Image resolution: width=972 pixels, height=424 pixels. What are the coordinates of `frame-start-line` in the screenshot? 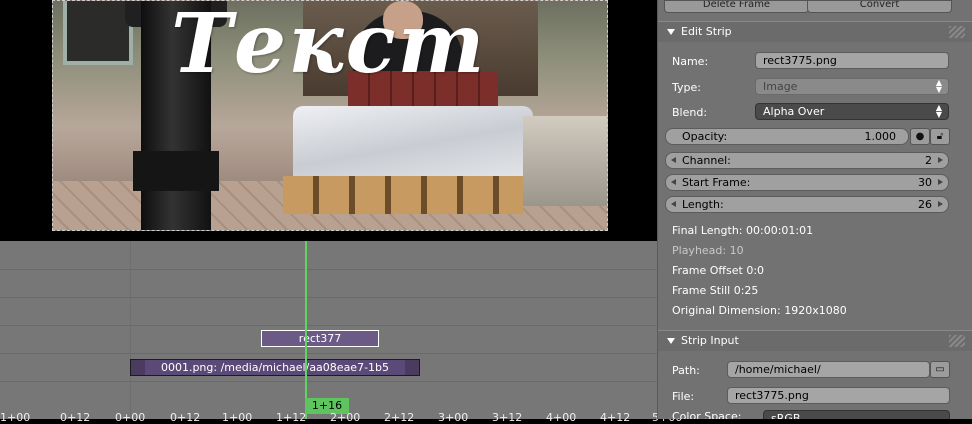 It's located at (130, 330).